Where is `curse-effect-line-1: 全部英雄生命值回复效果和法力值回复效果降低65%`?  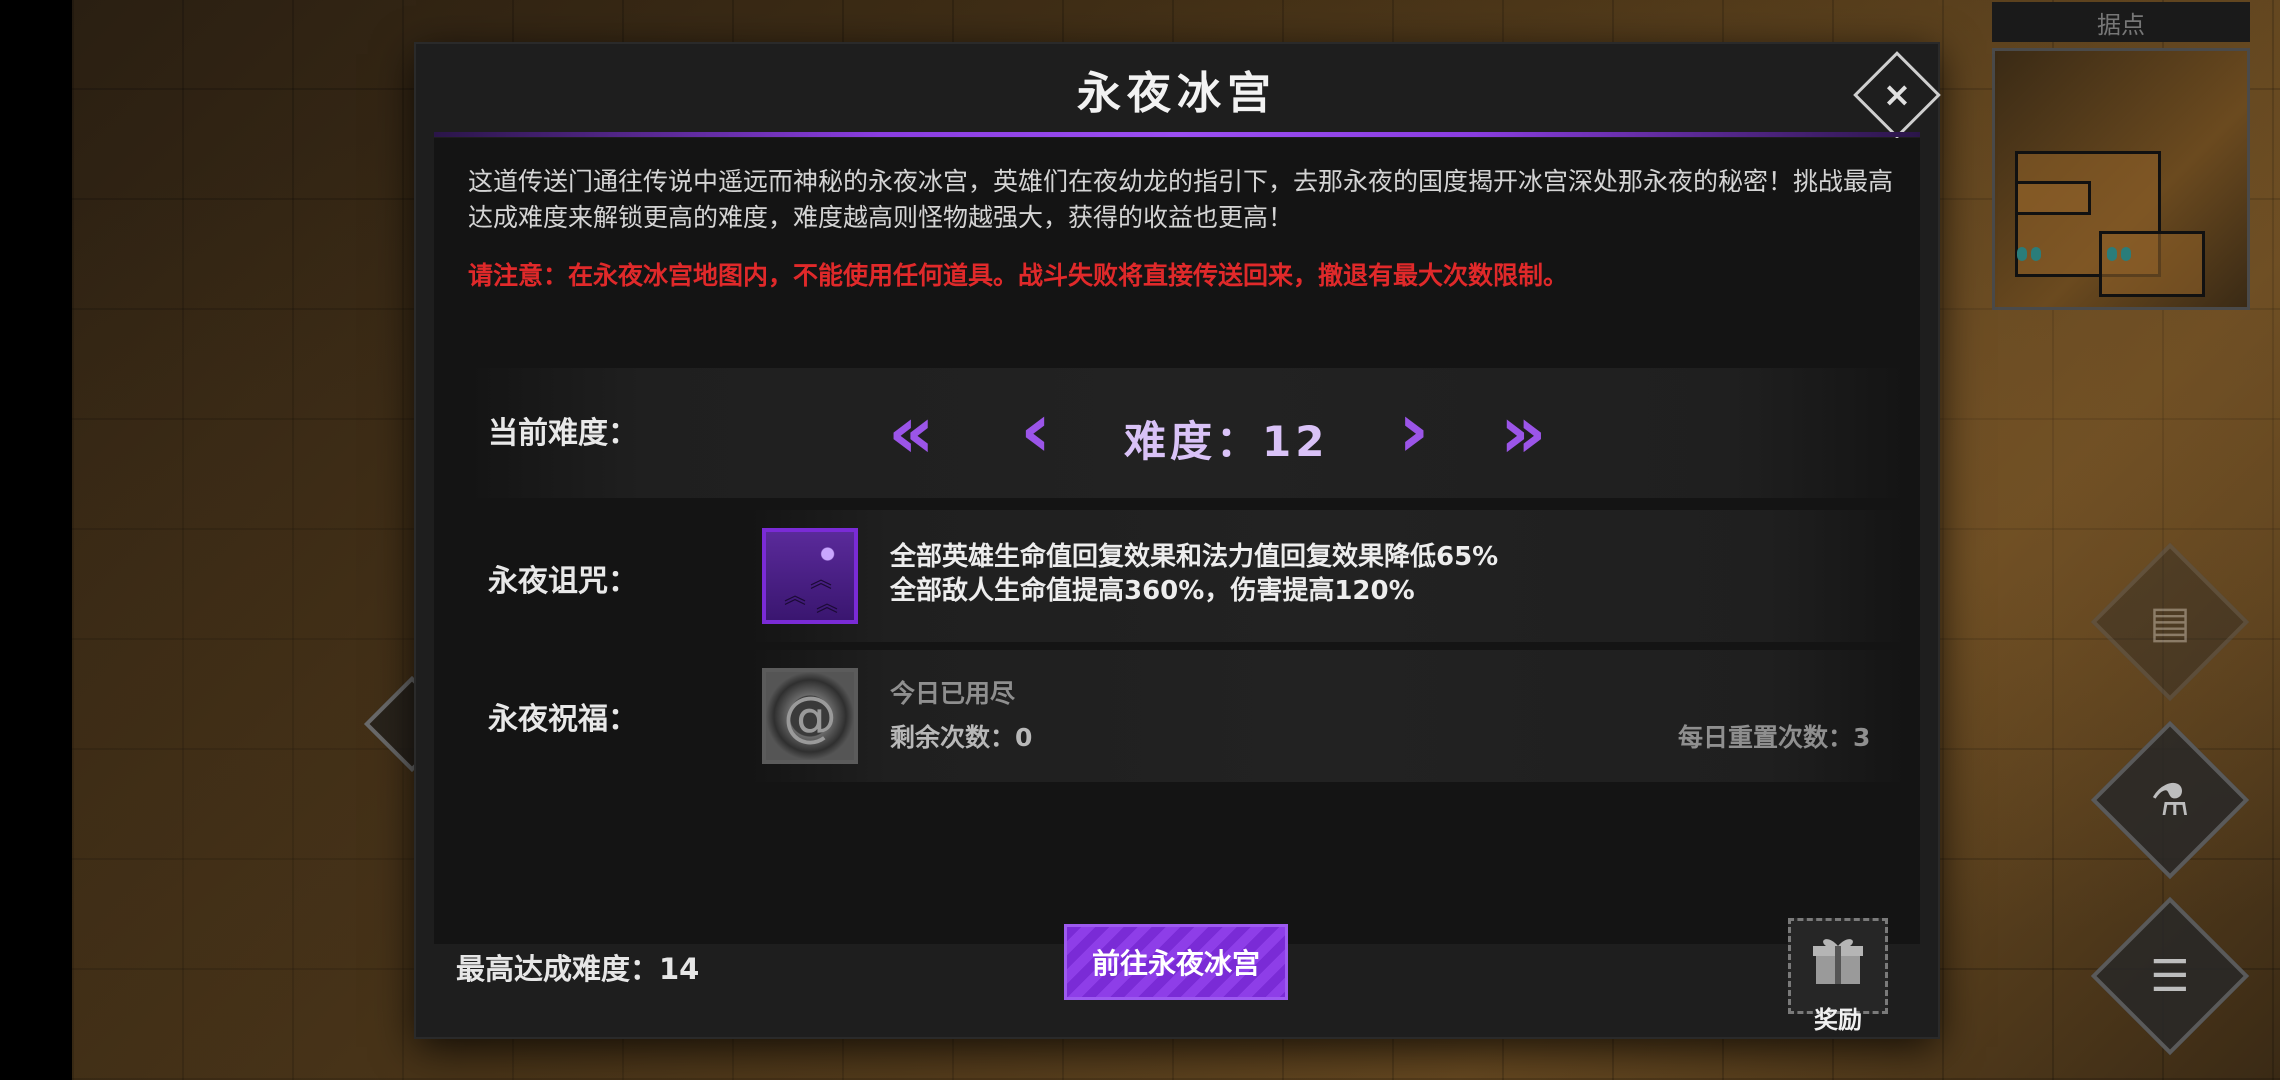 curse-effect-line-1: 全部英雄生命值回复效果和法力值回复效果降低65% is located at coordinates (1194, 557).